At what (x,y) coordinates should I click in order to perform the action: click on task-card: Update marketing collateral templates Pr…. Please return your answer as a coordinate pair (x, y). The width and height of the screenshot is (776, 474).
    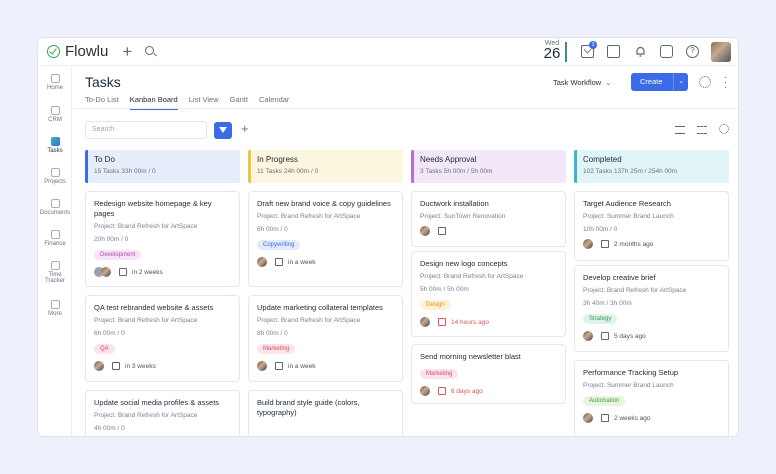
    Looking at the image, I should click on (325, 338).